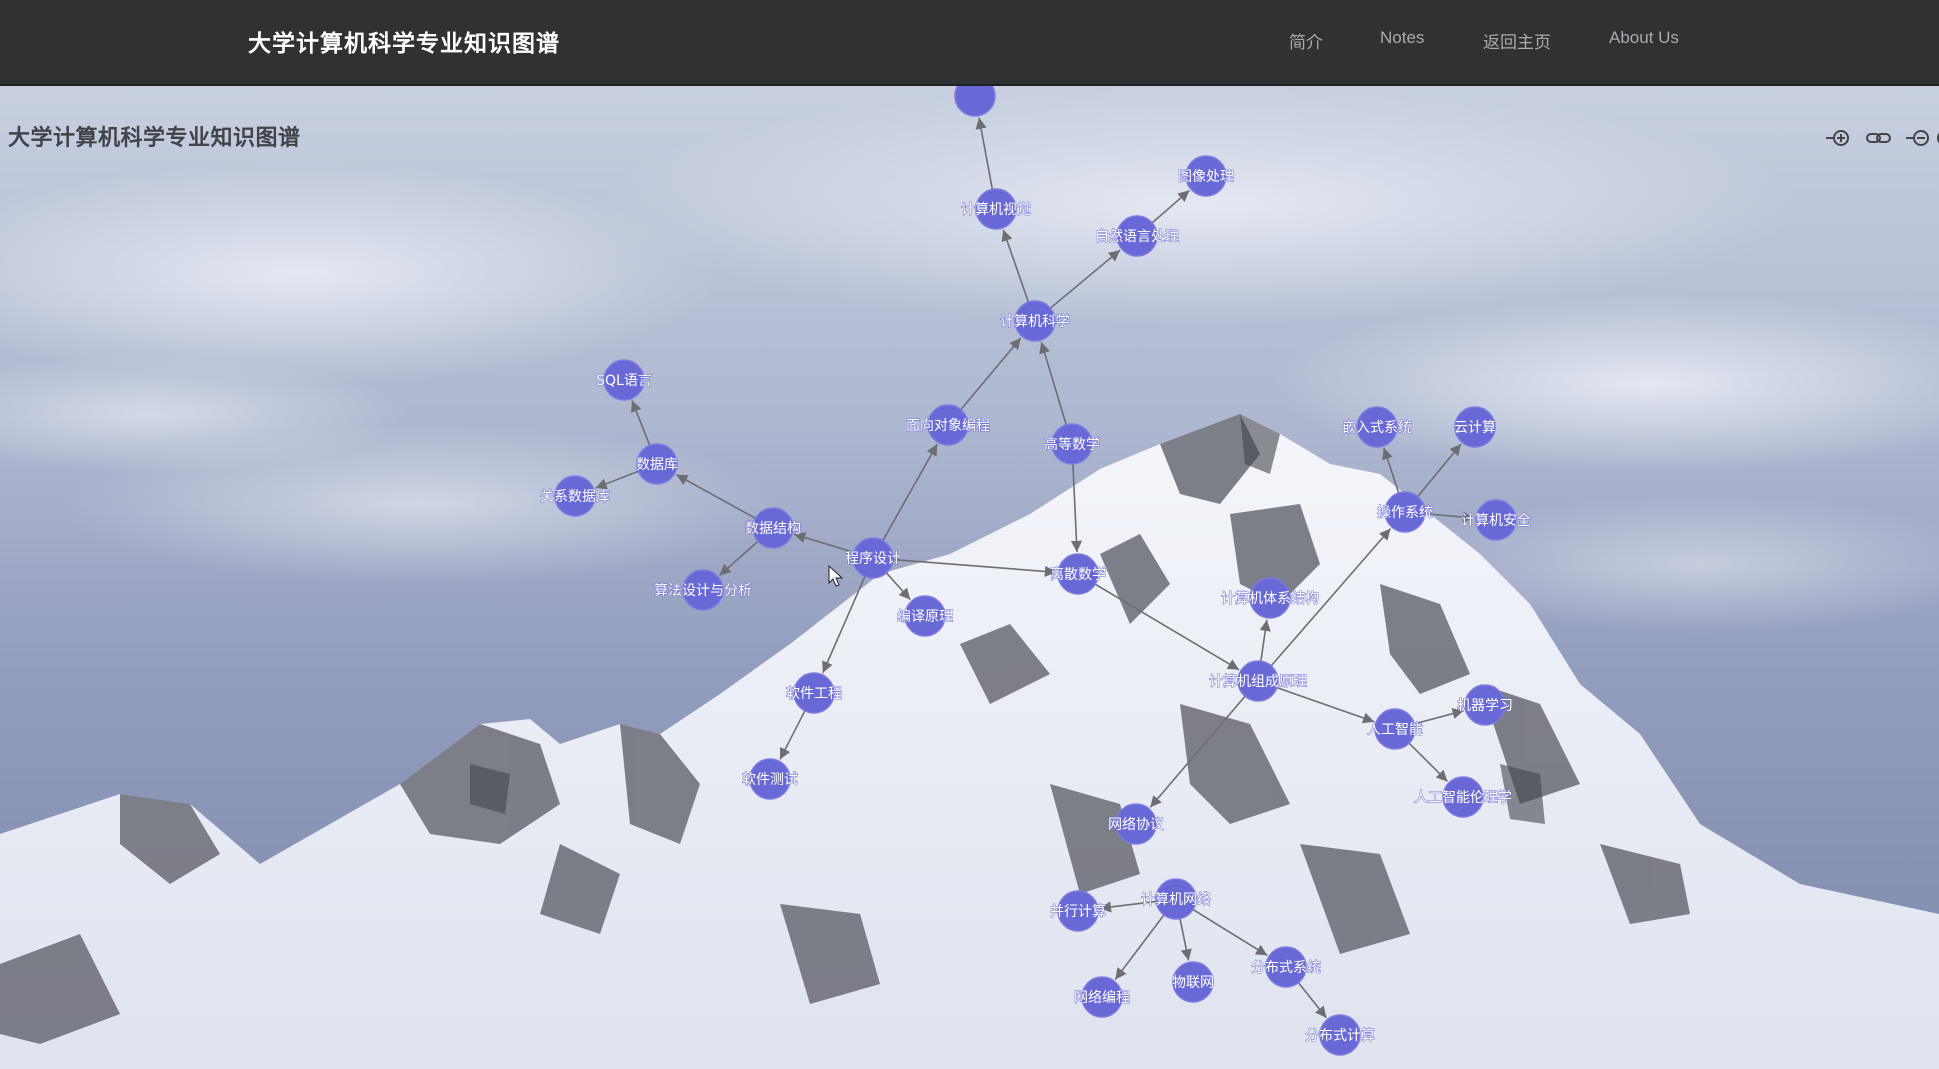  I want to click on graph-node-netprog: 网络编程, so click(1102, 997).